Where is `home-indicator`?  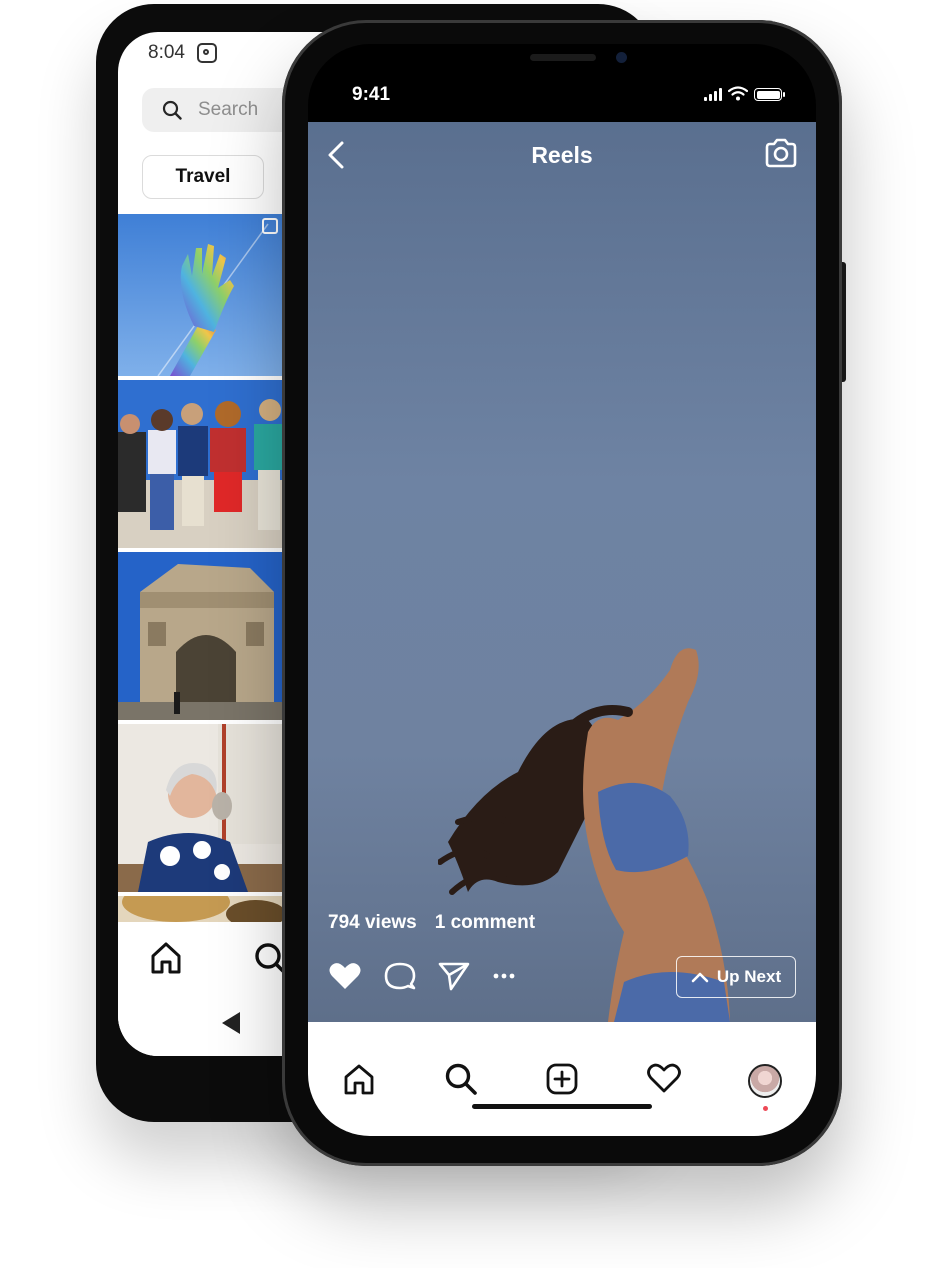 home-indicator is located at coordinates (562, 1106).